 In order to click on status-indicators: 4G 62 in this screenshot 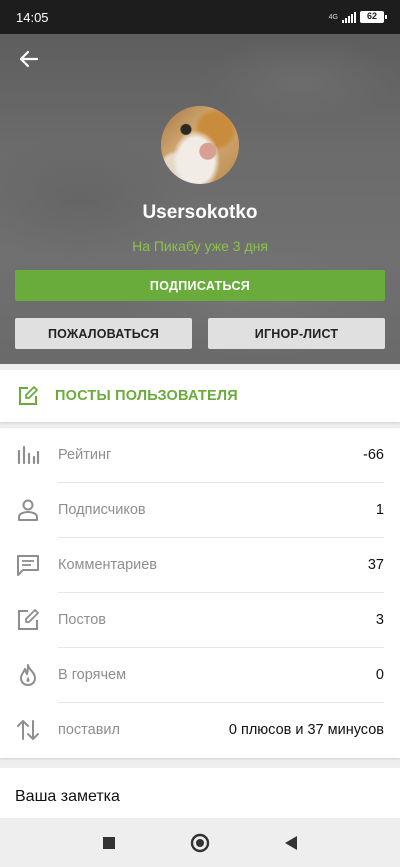, I will do `click(357, 17)`.